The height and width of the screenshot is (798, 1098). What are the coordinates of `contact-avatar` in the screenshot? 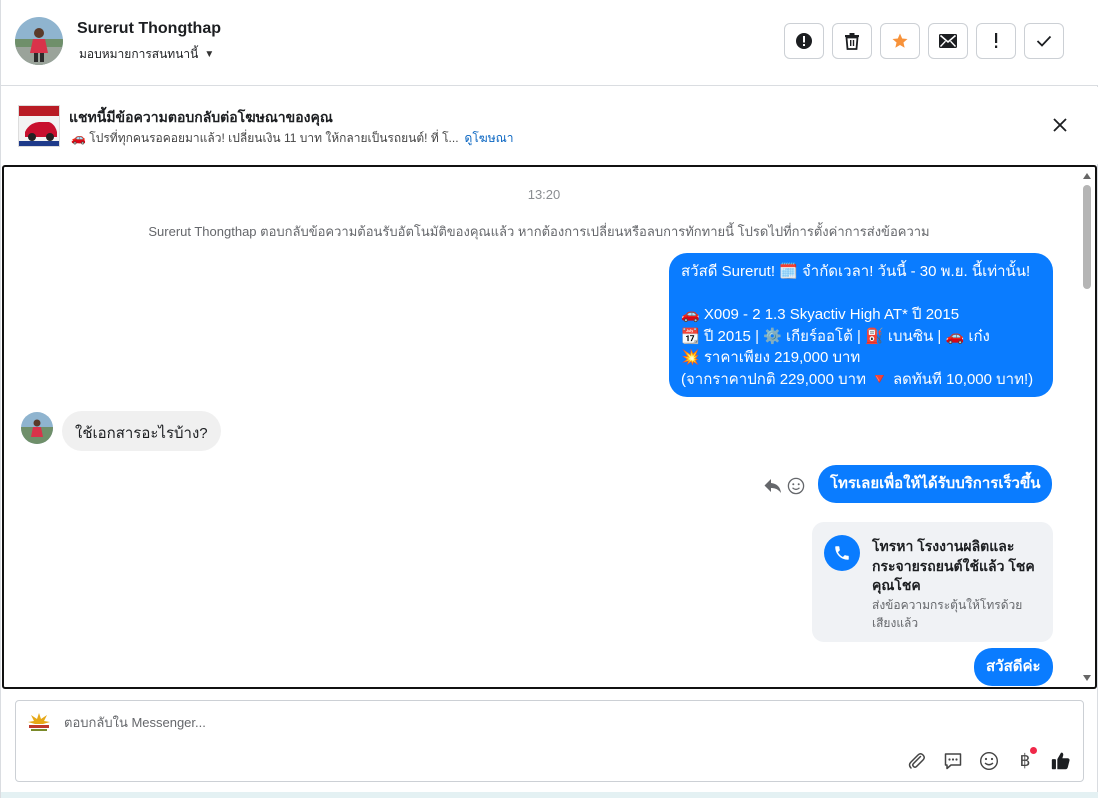 It's located at (39, 41).